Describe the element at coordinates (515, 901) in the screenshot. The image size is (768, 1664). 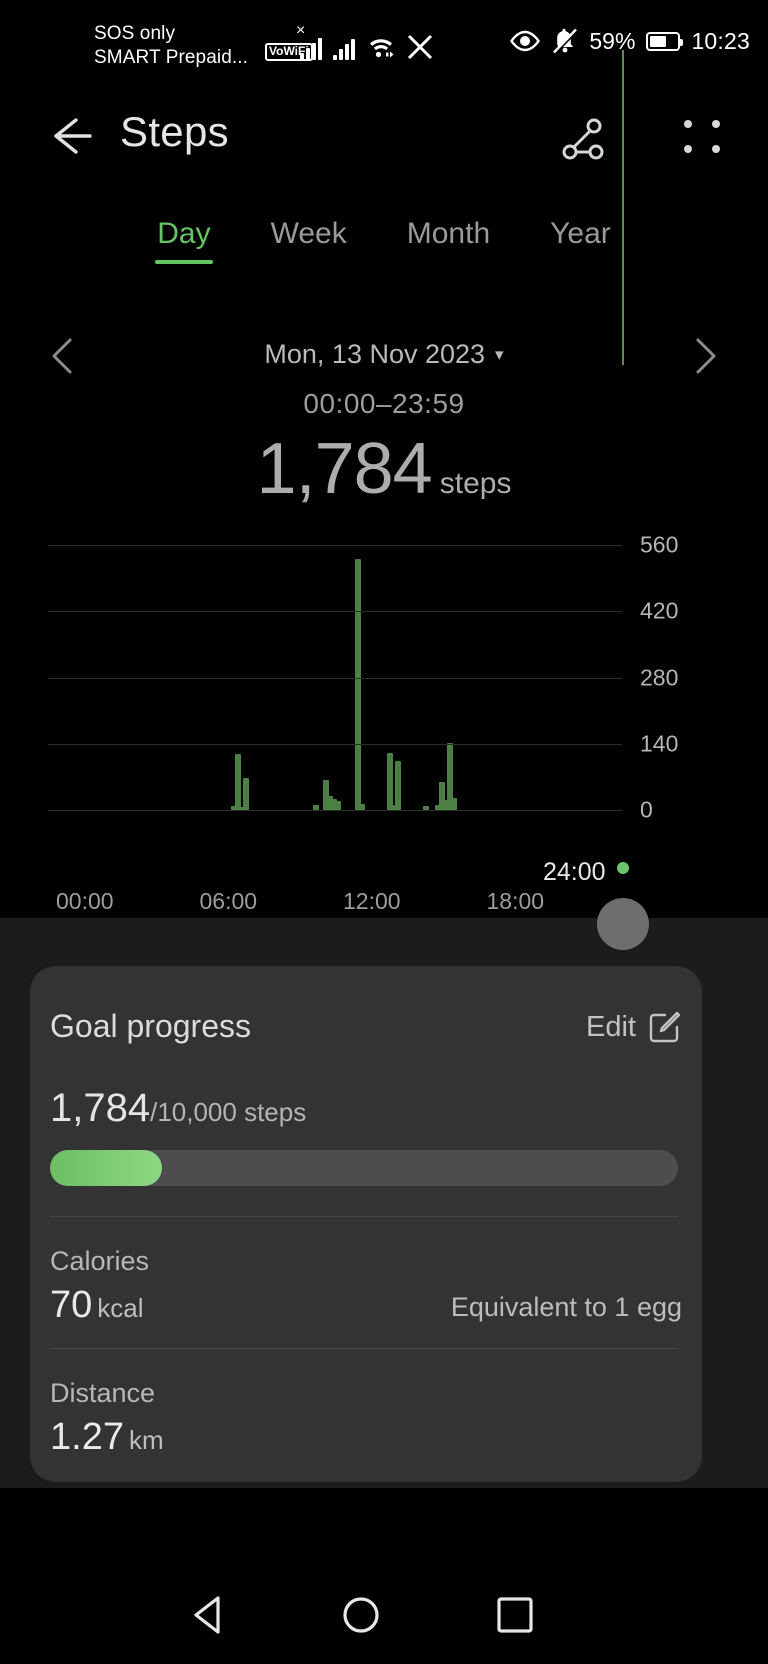
I see `x-axis-tick-label: 18:00` at that location.